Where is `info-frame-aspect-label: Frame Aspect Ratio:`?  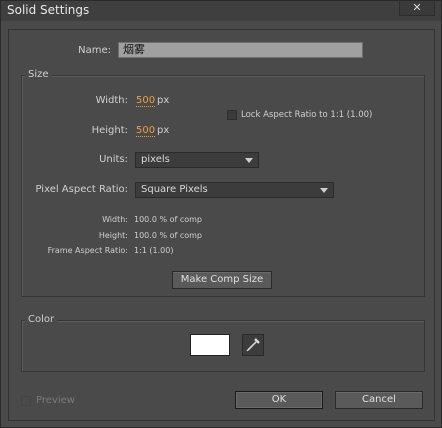 info-frame-aspect-label: Frame Aspect Ratio: is located at coordinates (87, 250).